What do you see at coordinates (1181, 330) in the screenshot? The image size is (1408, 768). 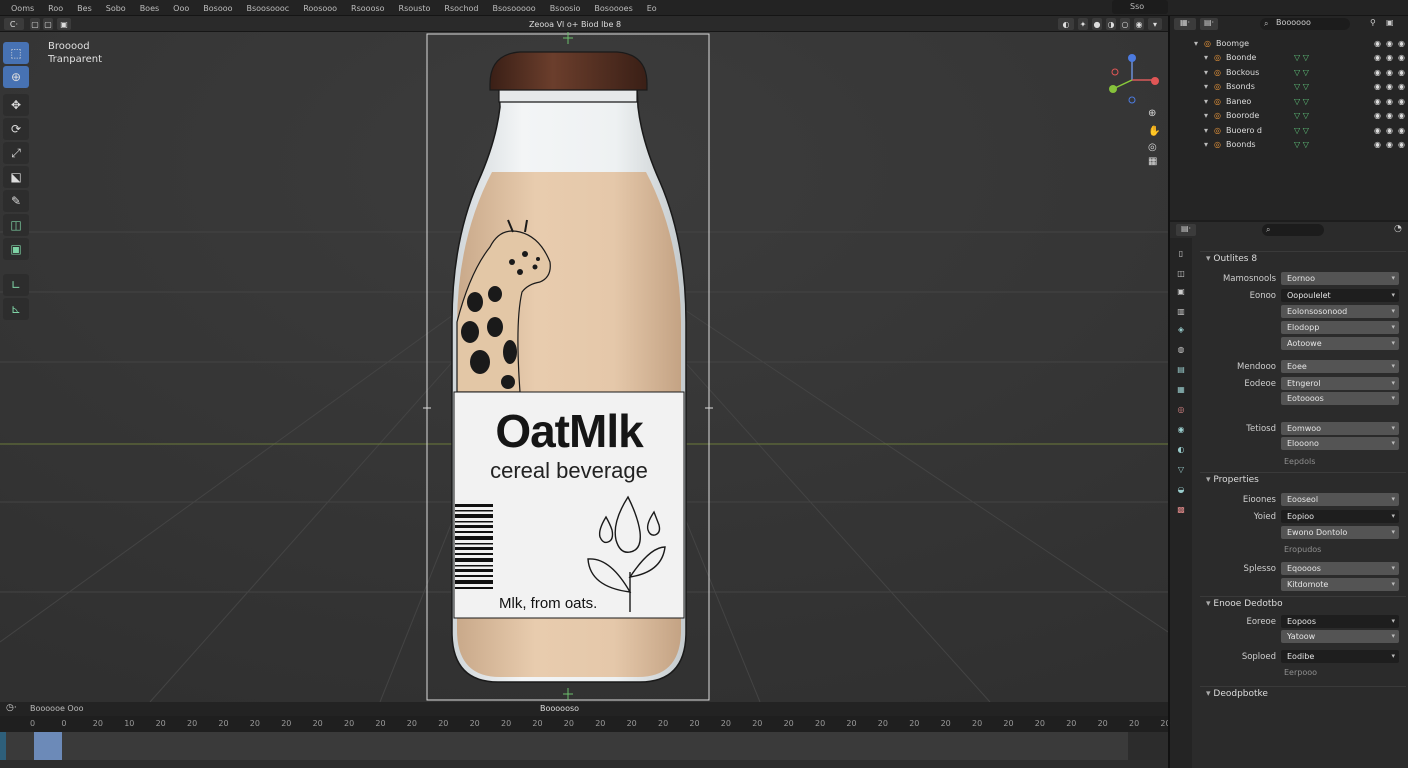 I see `scene-tab-icon: ◈` at bounding box center [1181, 330].